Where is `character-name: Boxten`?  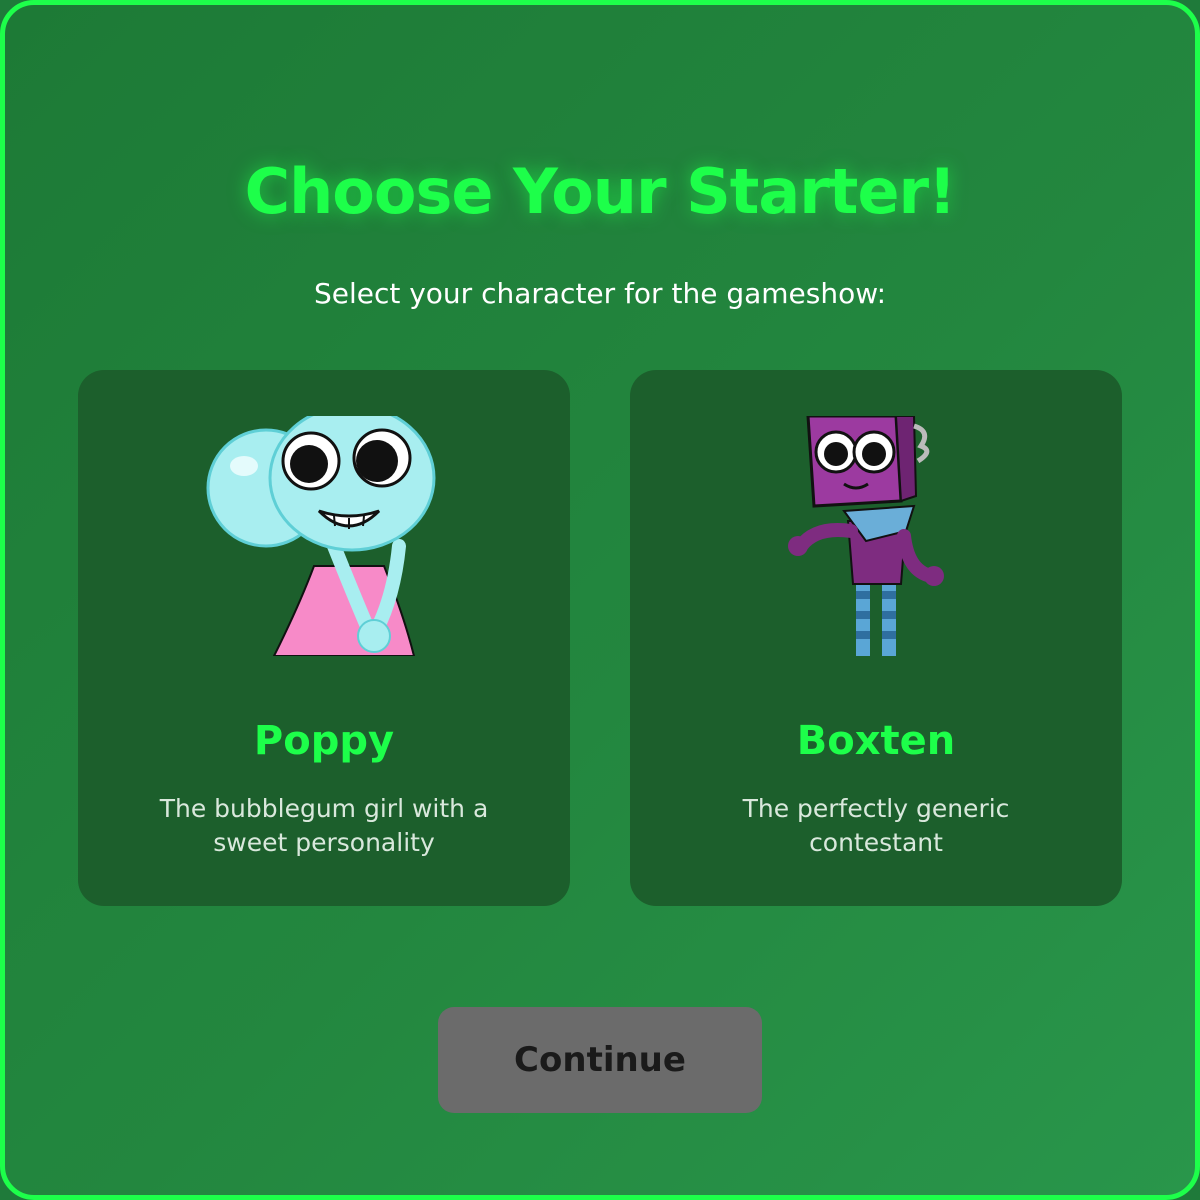
character-name: Boxten is located at coordinates (876, 741).